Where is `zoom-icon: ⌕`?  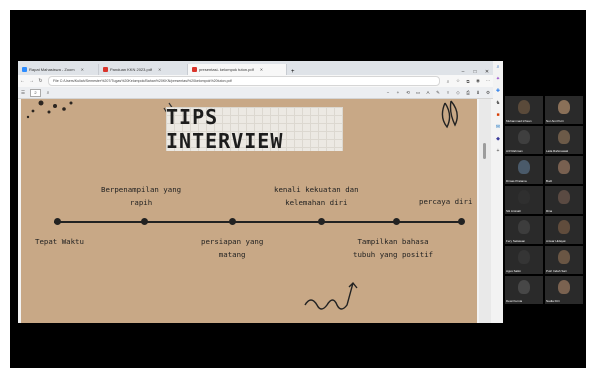 zoom-icon: ⌕ is located at coordinates (448, 81).